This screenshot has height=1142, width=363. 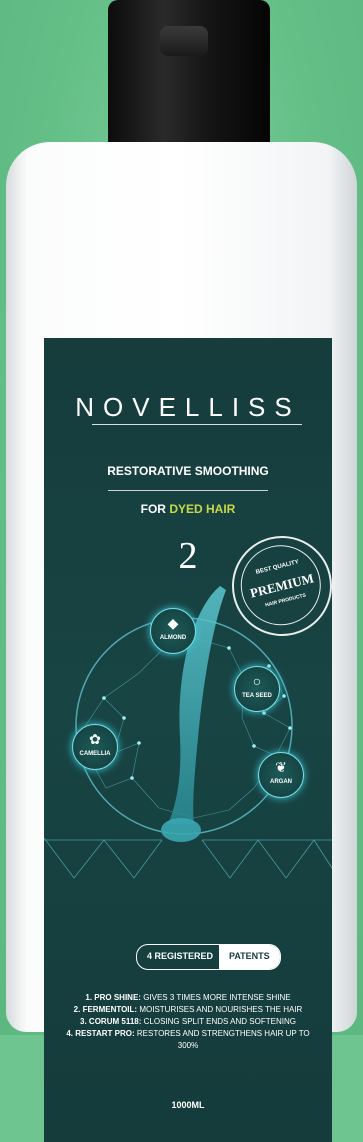 What do you see at coordinates (153, 509) in the screenshot?
I see `subtitle-prefix: FOR` at bounding box center [153, 509].